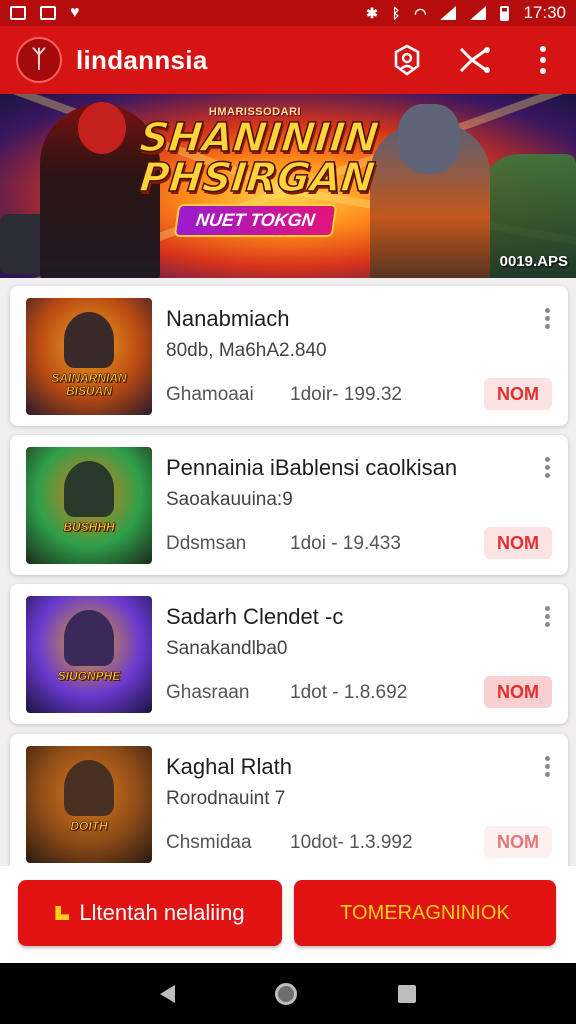 The height and width of the screenshot is (1024, 576). I want to click on thumbnail-caption: BUSHHH, so click(89, 527).